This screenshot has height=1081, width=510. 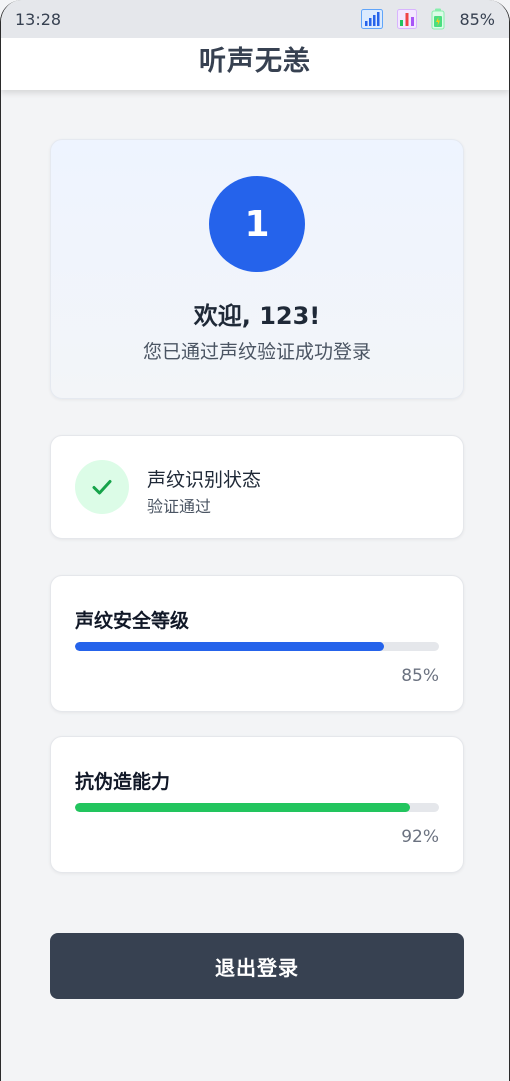 What do you see at coordinates (123, 782) in the screenshot?
I see `metric-title: 抗伪造能力` at bounding box center [123, 782].